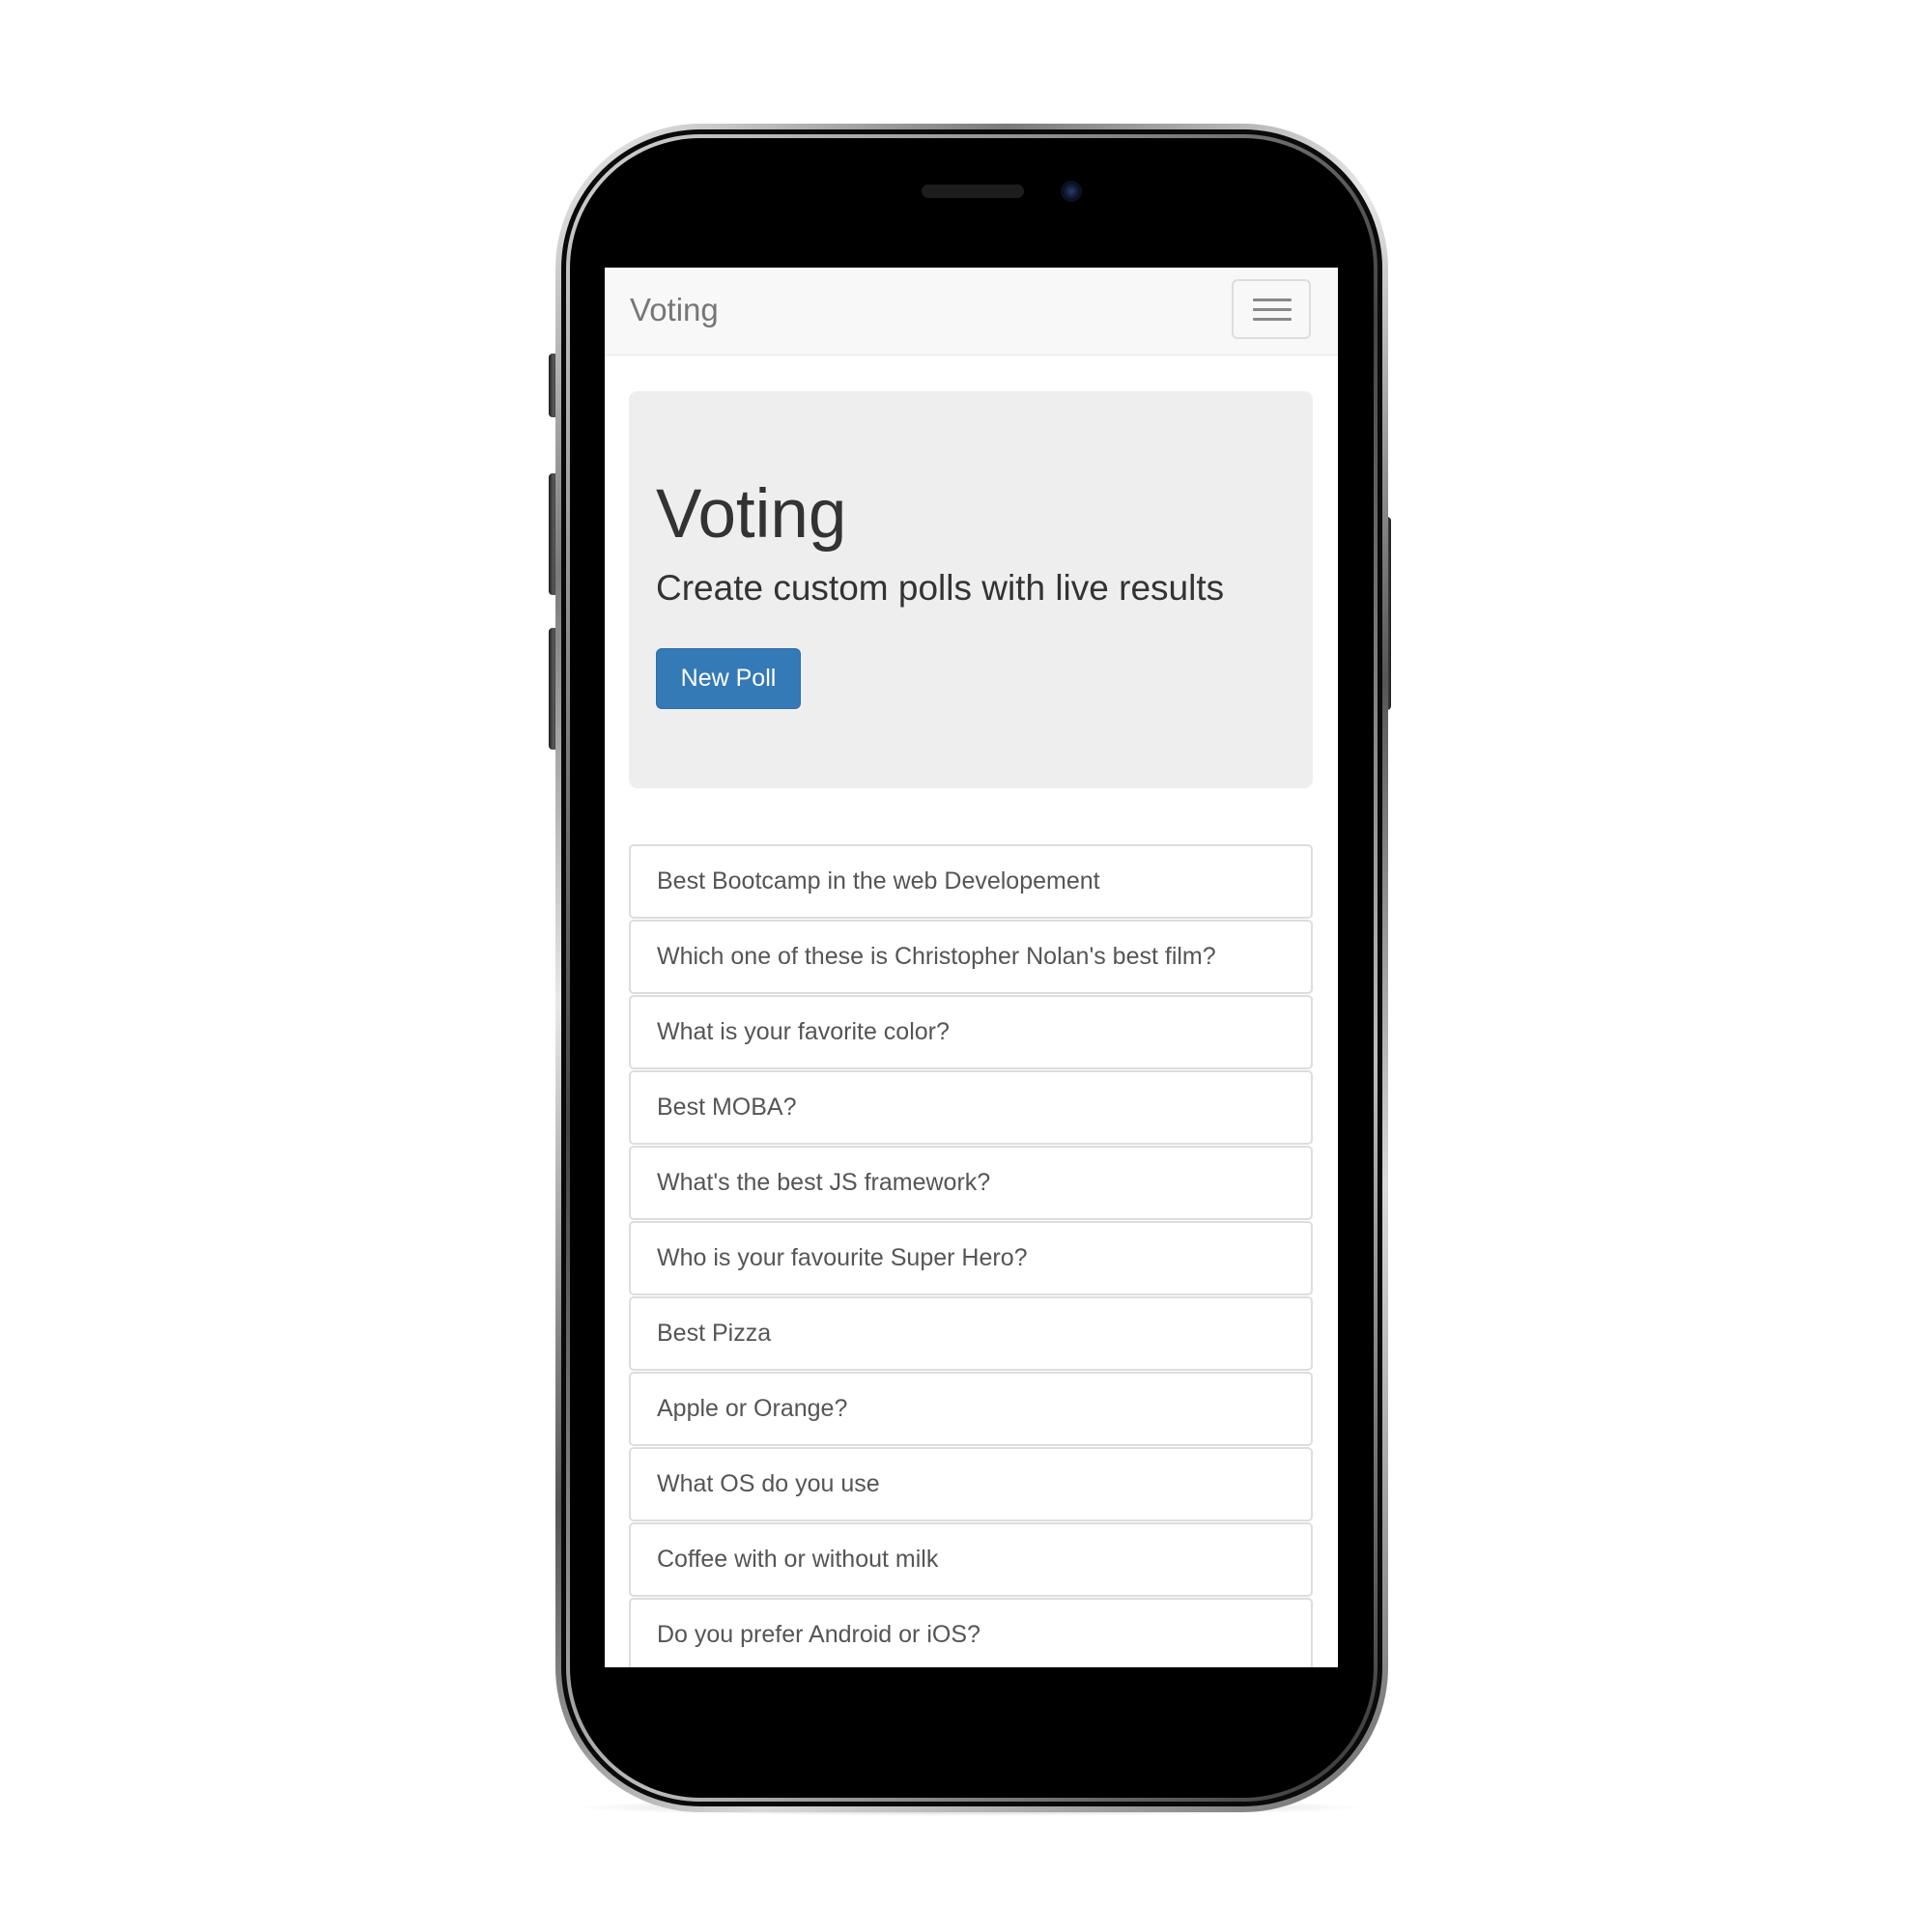 Image resolution: width=1932 pixels, height=1932 pixels. What do you see at coordinates (971, 1032) in the screenshot?
I see `poll-list-item: What is your favorite color?` at bounding box center [971, 1032].